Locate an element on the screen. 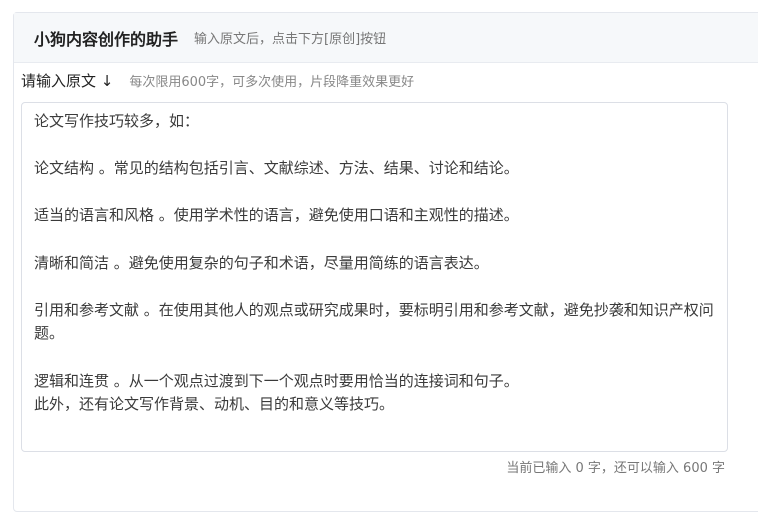 The height and width of the screenshot is (512, 758). character-counter: 当前已输入 0 字，还可以输入 600 字 is located at coordinates (615, 468).